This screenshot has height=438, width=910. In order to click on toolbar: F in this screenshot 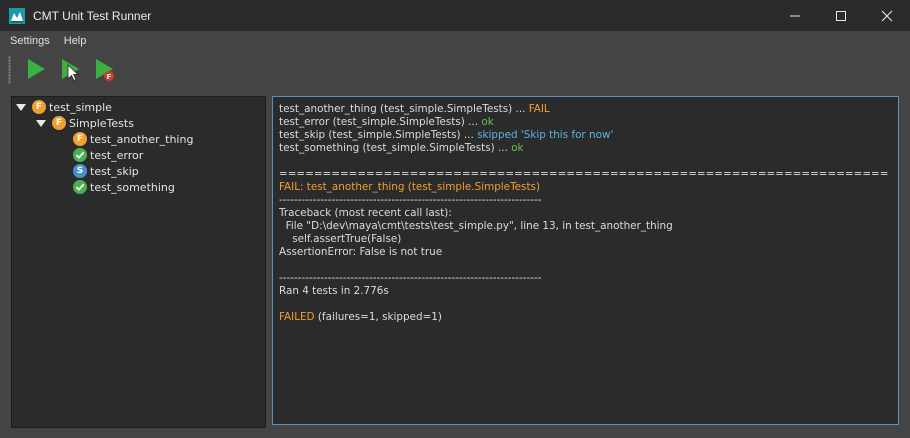, I will do `click(455, 70)`.